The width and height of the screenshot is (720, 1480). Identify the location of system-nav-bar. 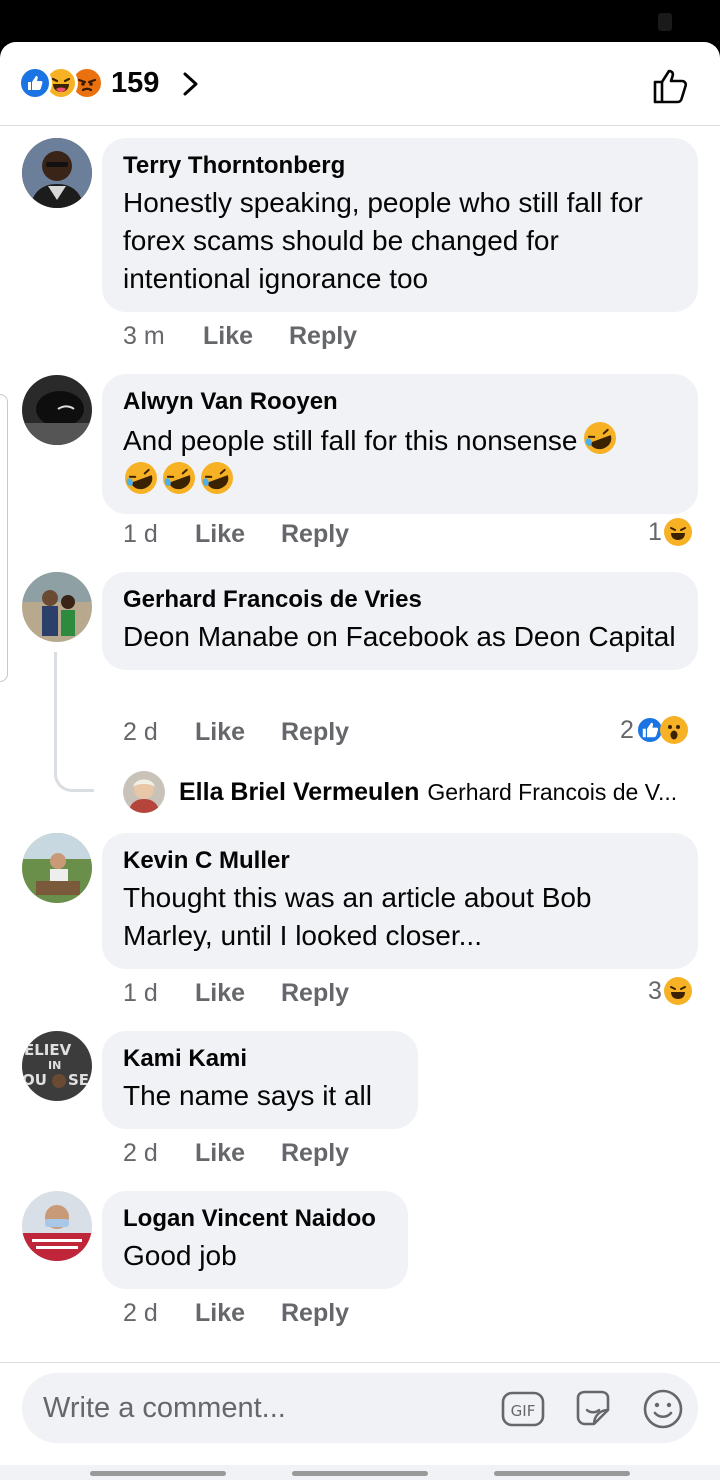
(360, 1472).